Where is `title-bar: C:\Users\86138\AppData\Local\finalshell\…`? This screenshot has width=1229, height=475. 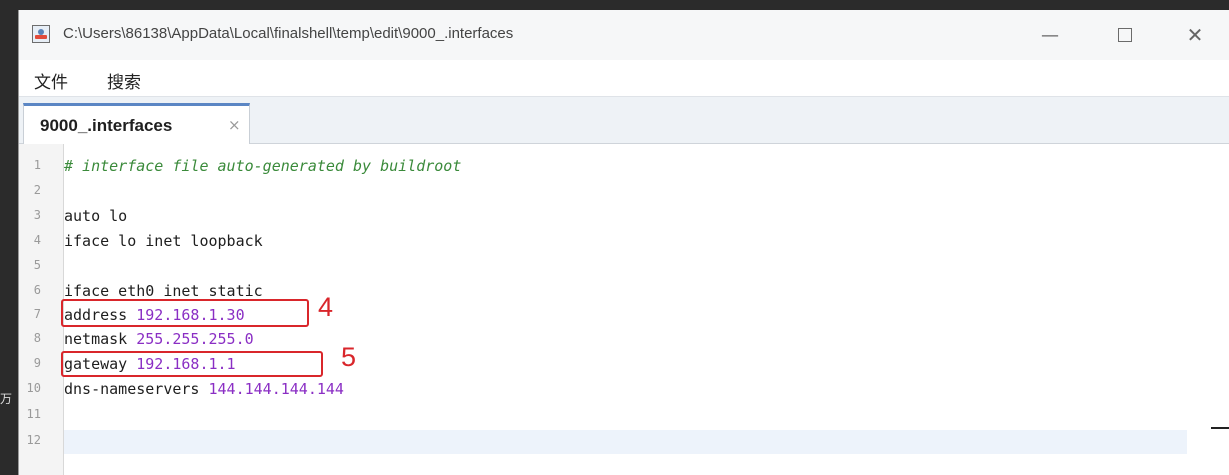 title-bar: C:\Users\86138\AppData\Local\finalshell\… is located at coordinates (624, 35).